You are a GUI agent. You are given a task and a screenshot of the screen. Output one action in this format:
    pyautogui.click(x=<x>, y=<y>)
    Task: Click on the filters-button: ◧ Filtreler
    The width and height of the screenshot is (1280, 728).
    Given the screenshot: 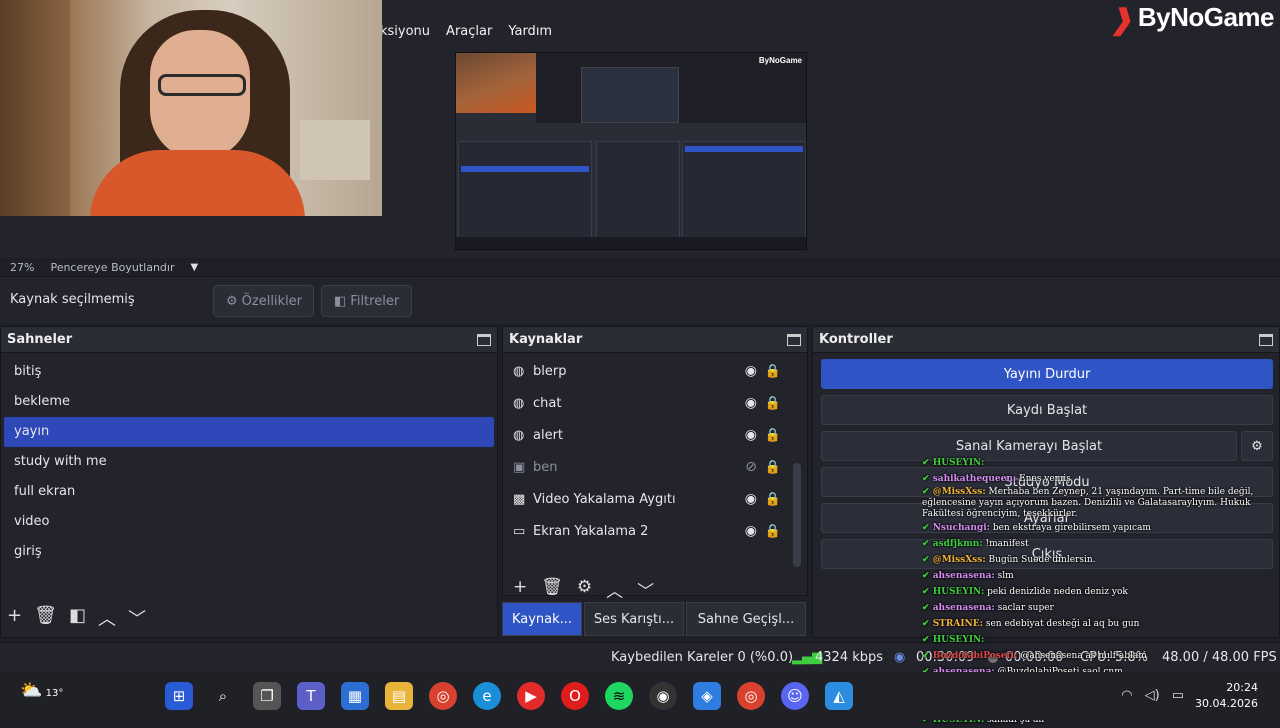 What is the action you would take?
    pyautogui.click(x=366, y=301)
    